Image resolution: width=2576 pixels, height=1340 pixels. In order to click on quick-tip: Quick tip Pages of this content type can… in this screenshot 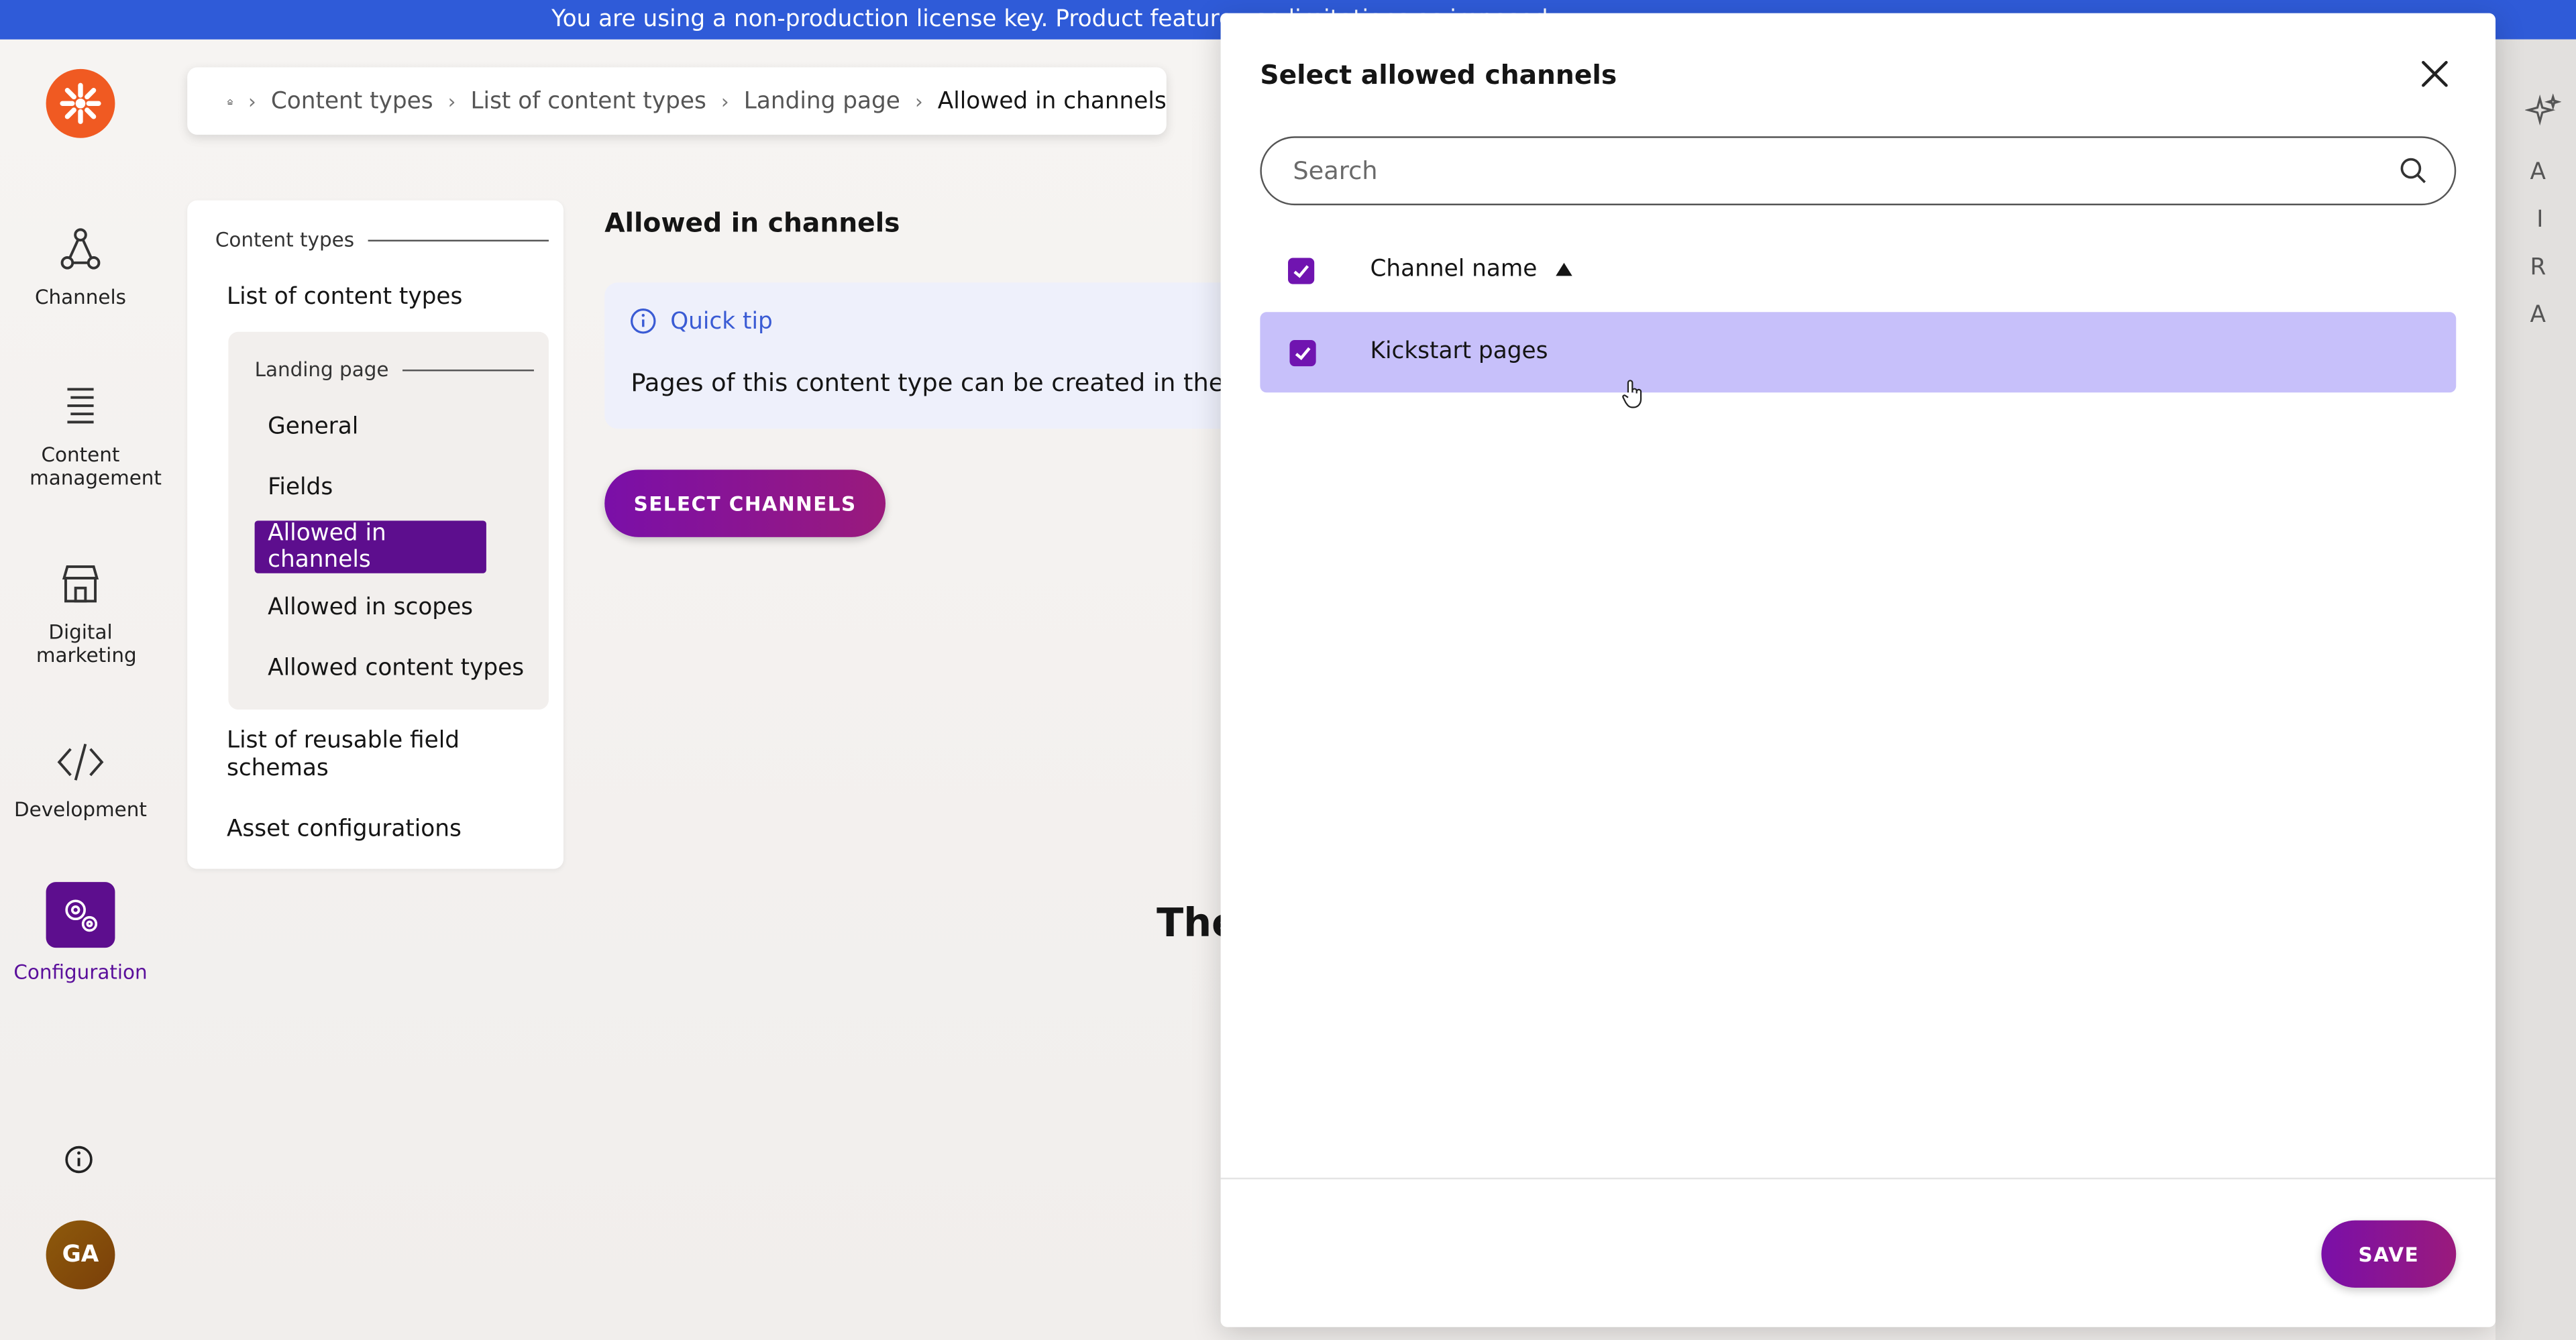, I will do `click(933, 355)`.